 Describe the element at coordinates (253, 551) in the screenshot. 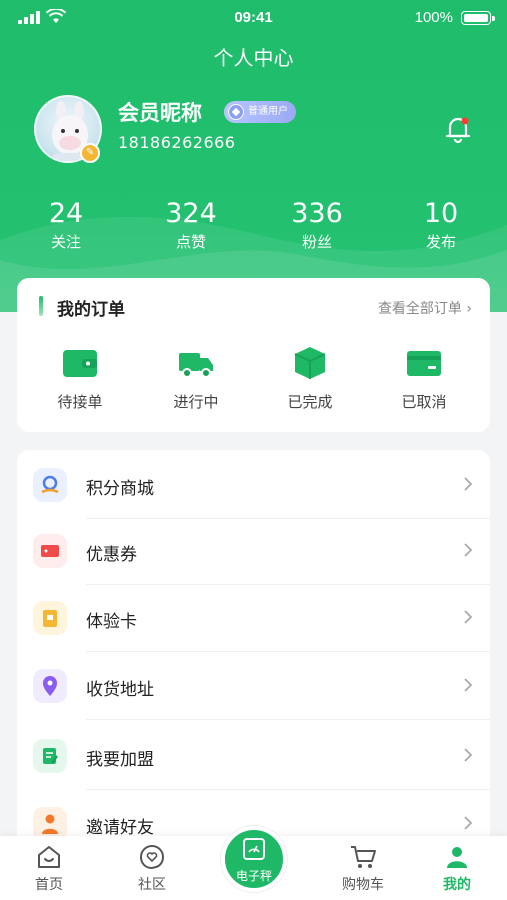

I see `menu-coupons: 优惠券` at that location.